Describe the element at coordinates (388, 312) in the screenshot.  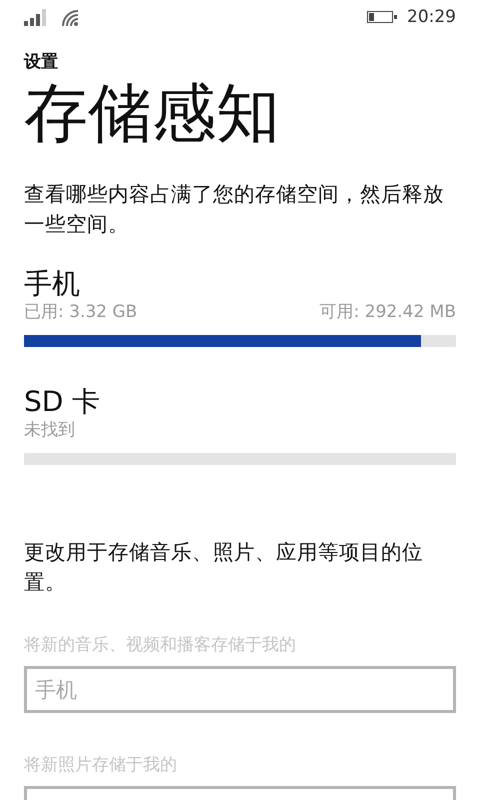
I see `free-space: 可用: 292.42 MB` at that location.